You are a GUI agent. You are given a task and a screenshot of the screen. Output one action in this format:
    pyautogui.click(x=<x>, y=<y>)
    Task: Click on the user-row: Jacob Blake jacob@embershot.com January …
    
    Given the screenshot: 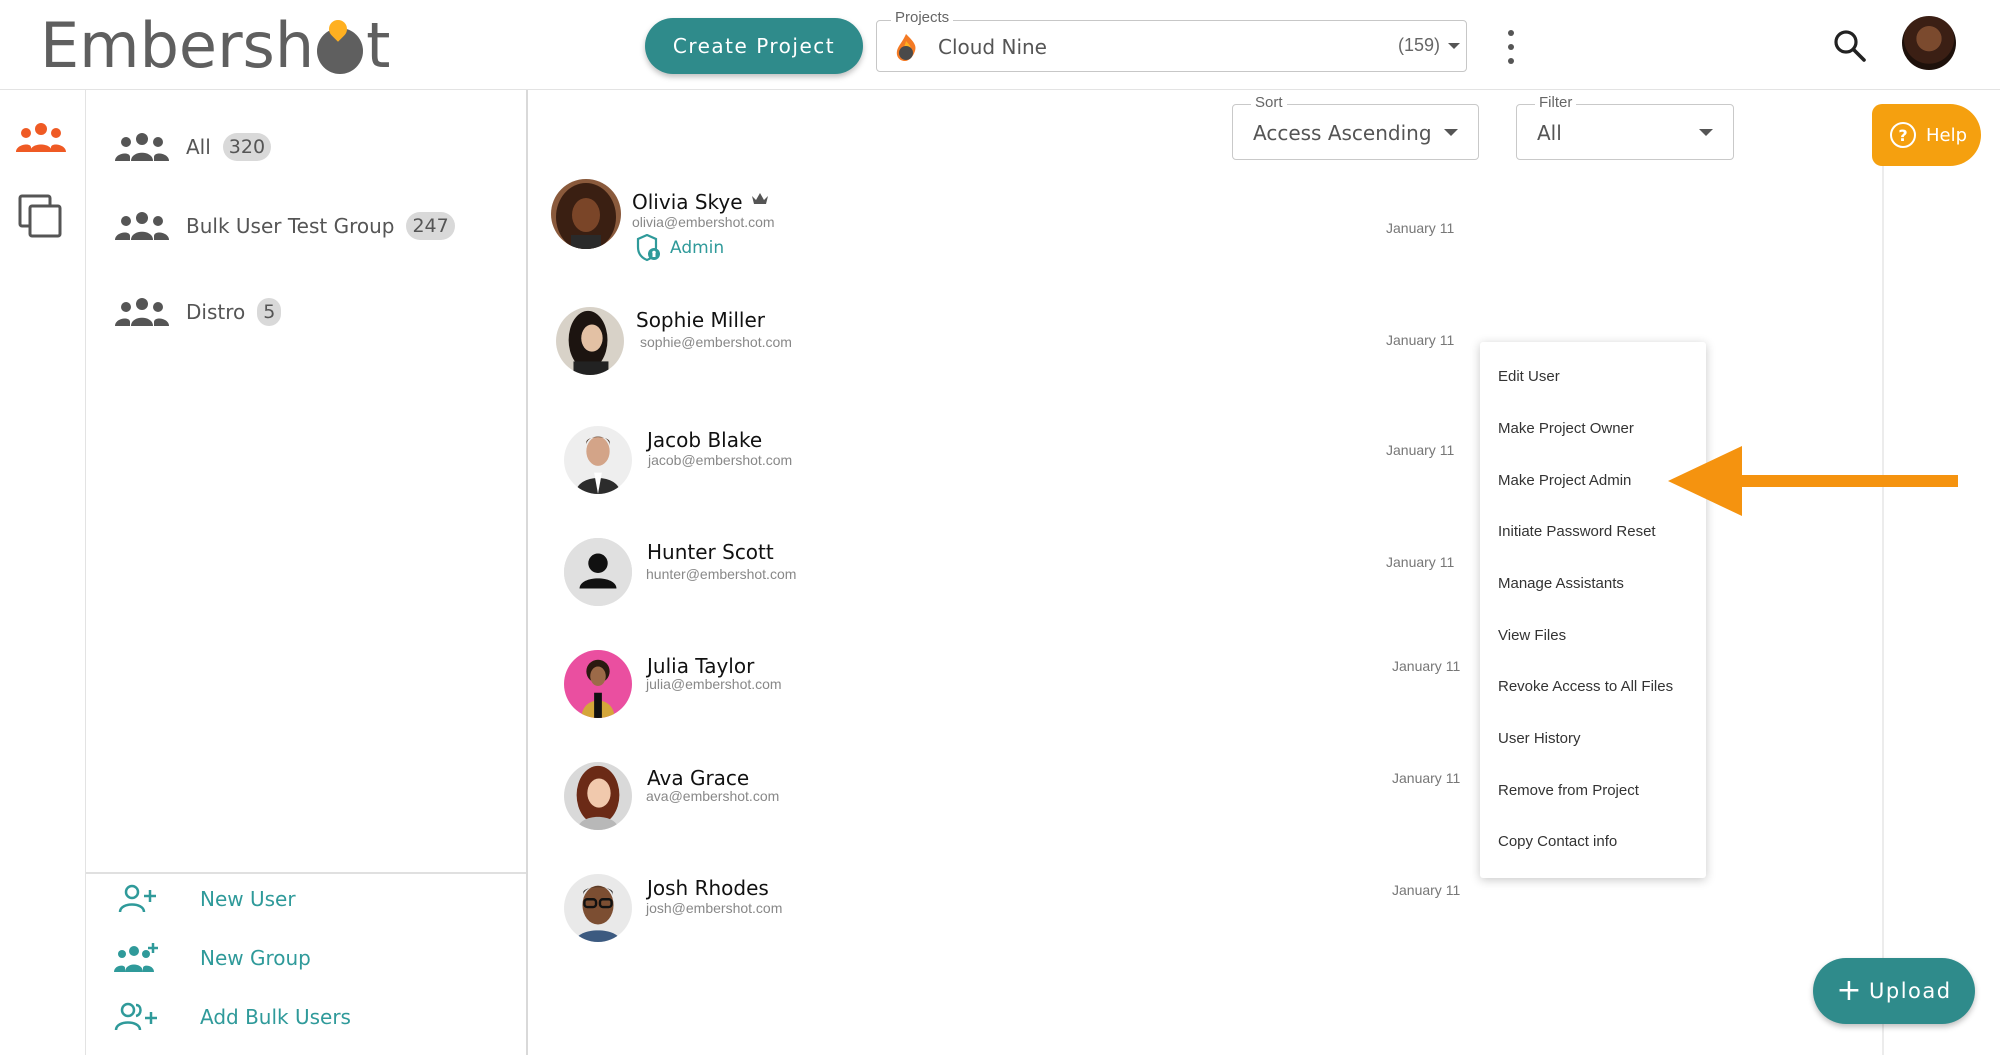 What is the action you would take?
    pyautogui.click(x=1008, y=469)
    